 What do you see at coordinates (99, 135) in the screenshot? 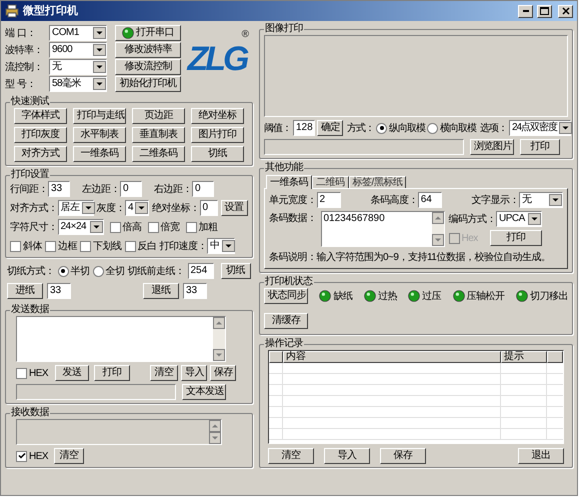
I see `test-button: 水平制表` at bounding box center [99, 135].